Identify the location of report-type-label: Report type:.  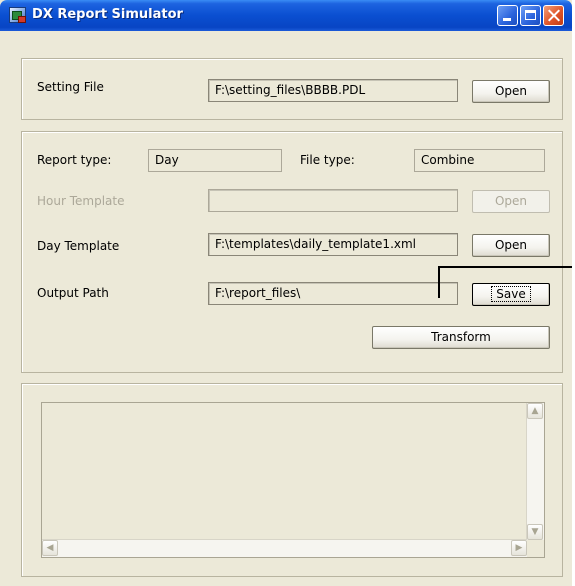
(74, 160).